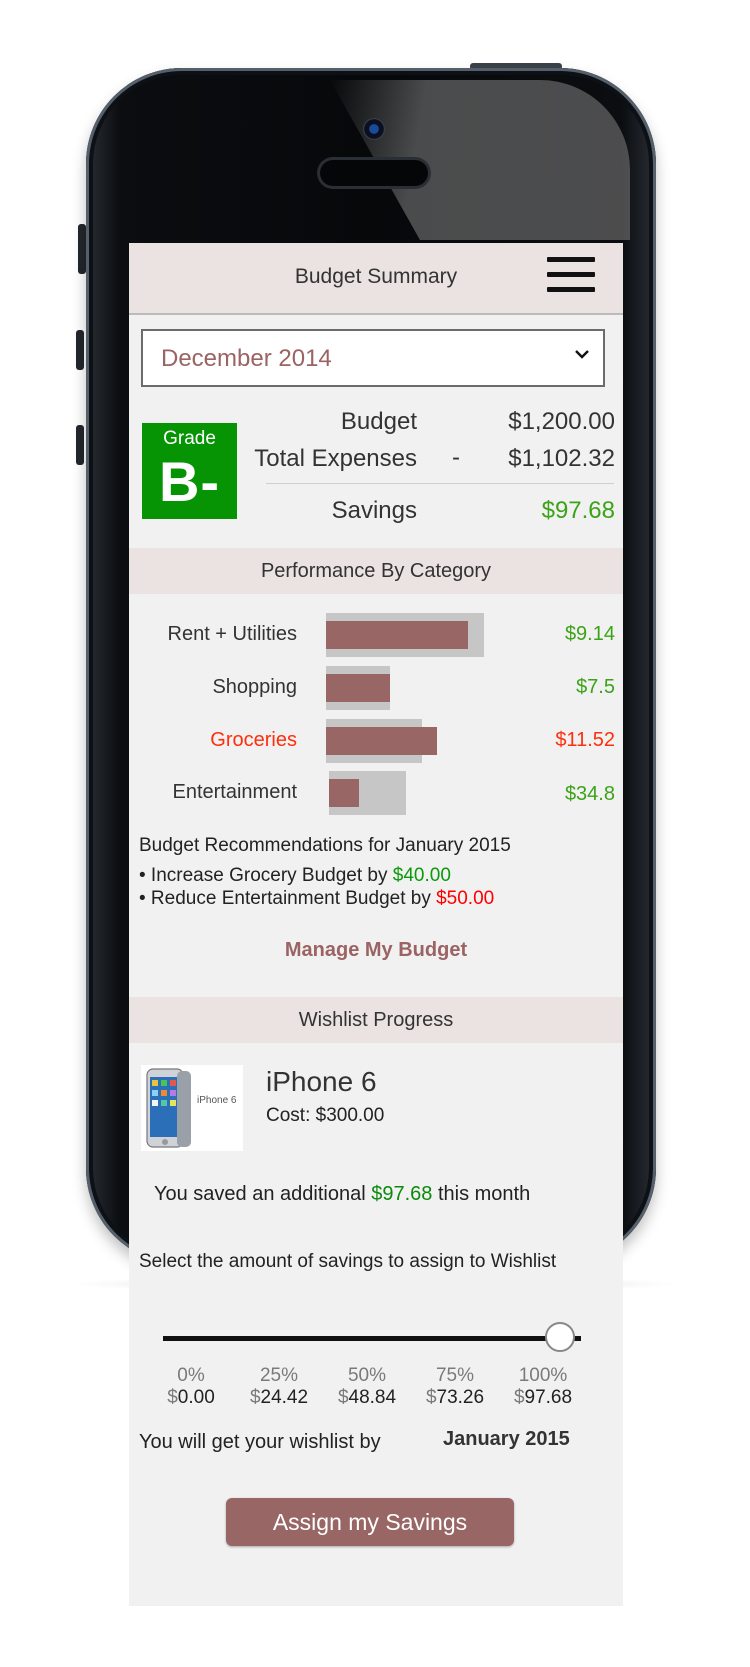 The width and height of the screenshot is (750, 1667). What do you see at coordinates (589, 794) in the screenshot?
I see `category-value: $34.8` at bounding box center [589, 794].